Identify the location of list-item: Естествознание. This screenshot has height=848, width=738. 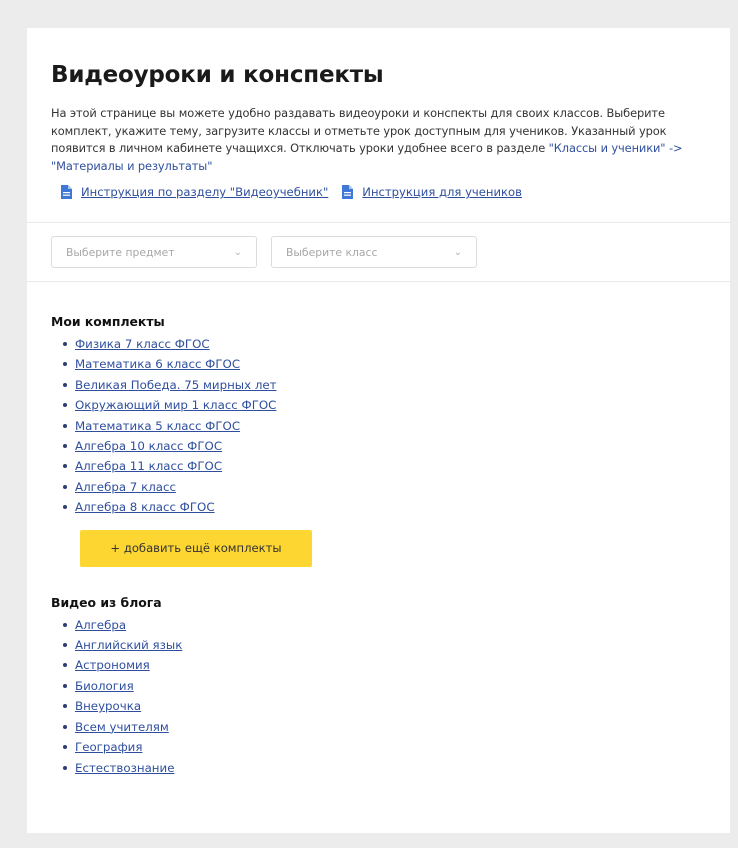
(384, 768).